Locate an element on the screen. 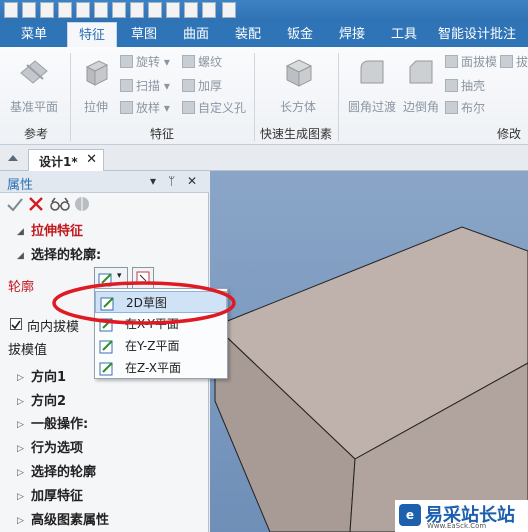 The height and width of the screenshot is (532, 528). panel-toolbar is located at coordinates (104, 205).